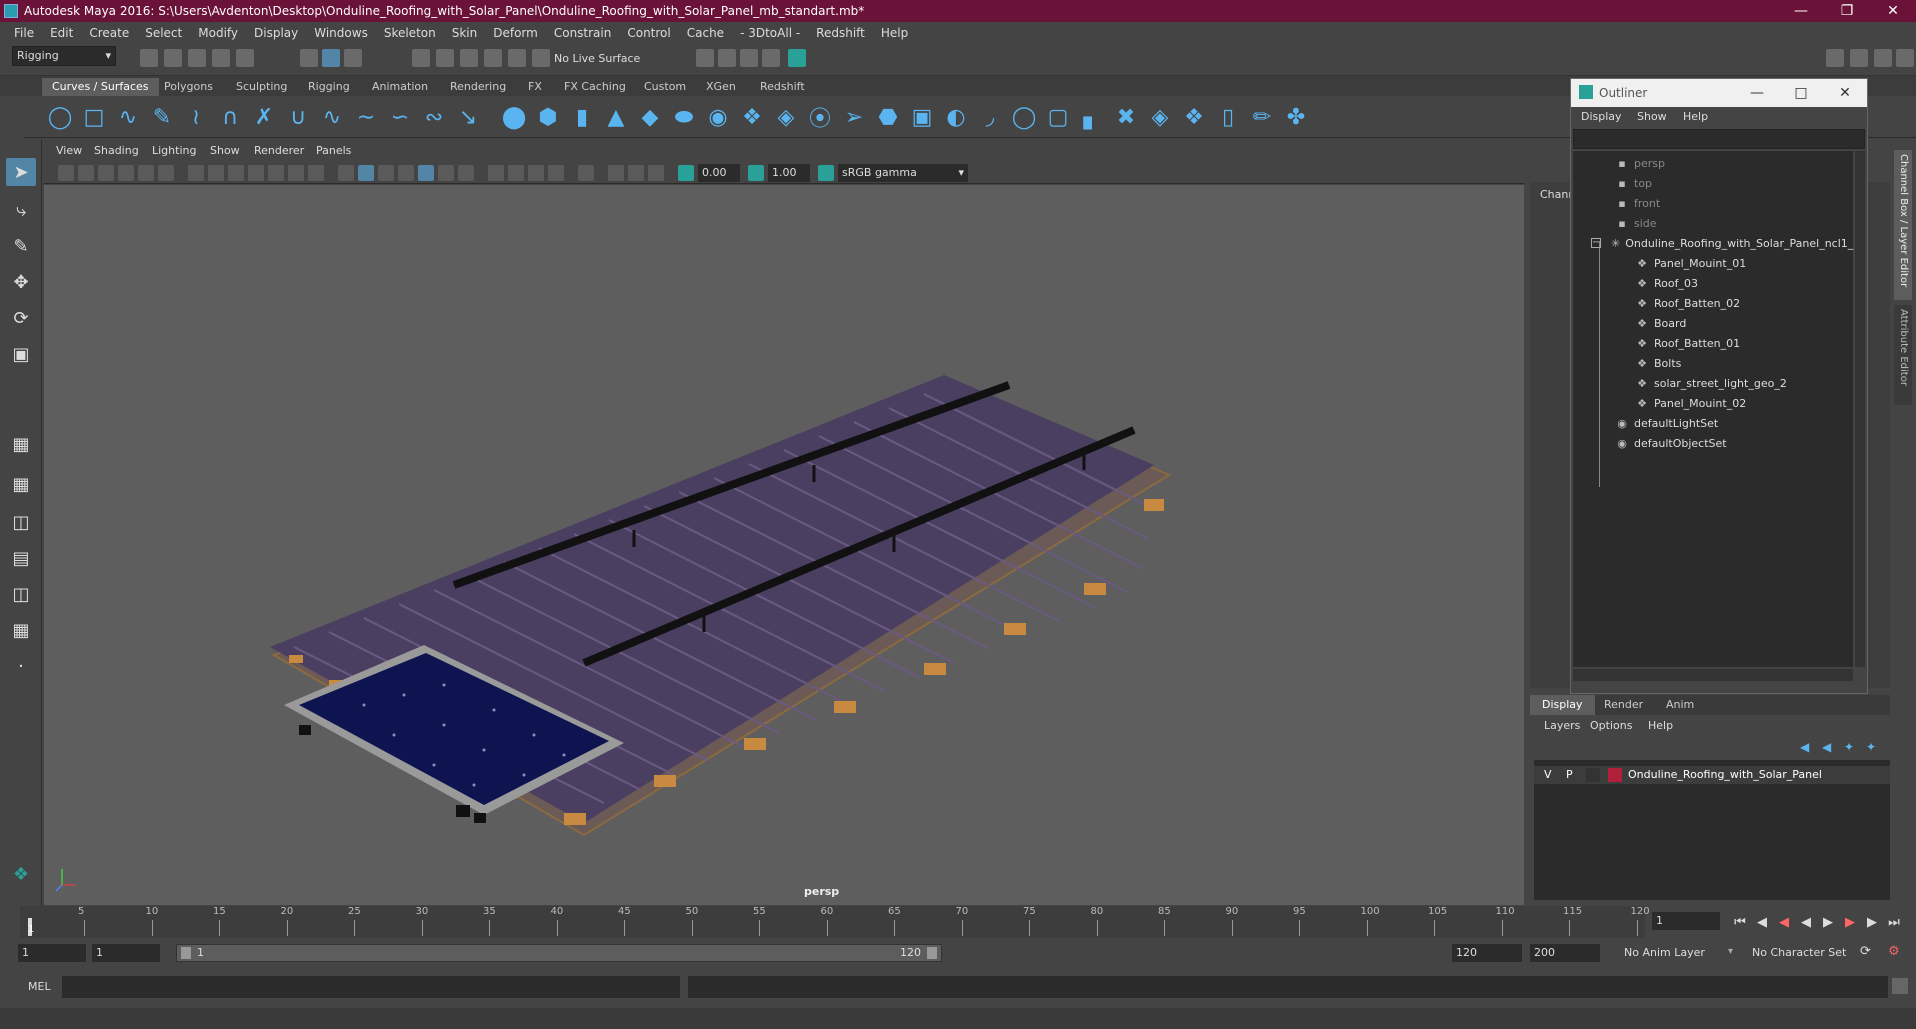 The width and height of the screenshot is (1916, 1029). Describe the element at coordinates (1903, 355) in the screenshot. I see `attribute-editor-side-tab: Attribute Editor` at that location.